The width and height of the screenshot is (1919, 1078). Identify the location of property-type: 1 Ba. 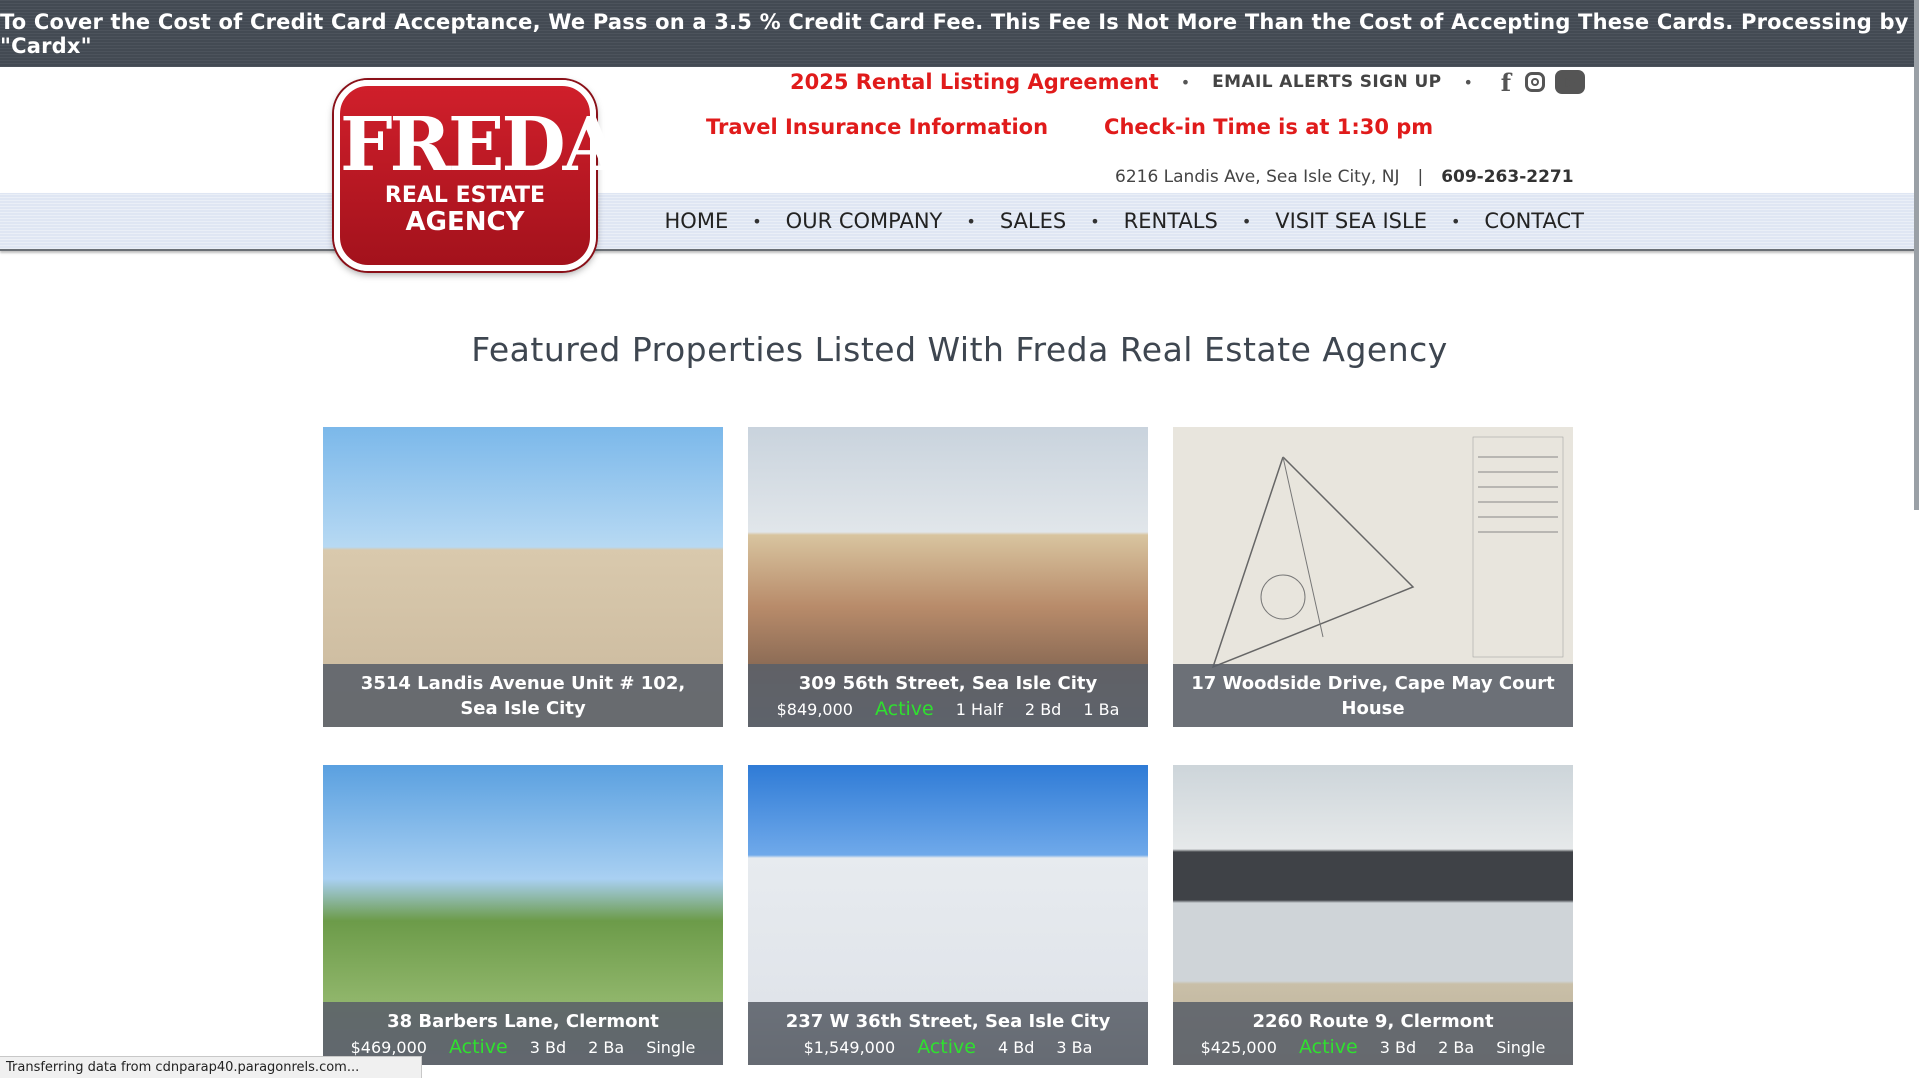
(1101, 709).